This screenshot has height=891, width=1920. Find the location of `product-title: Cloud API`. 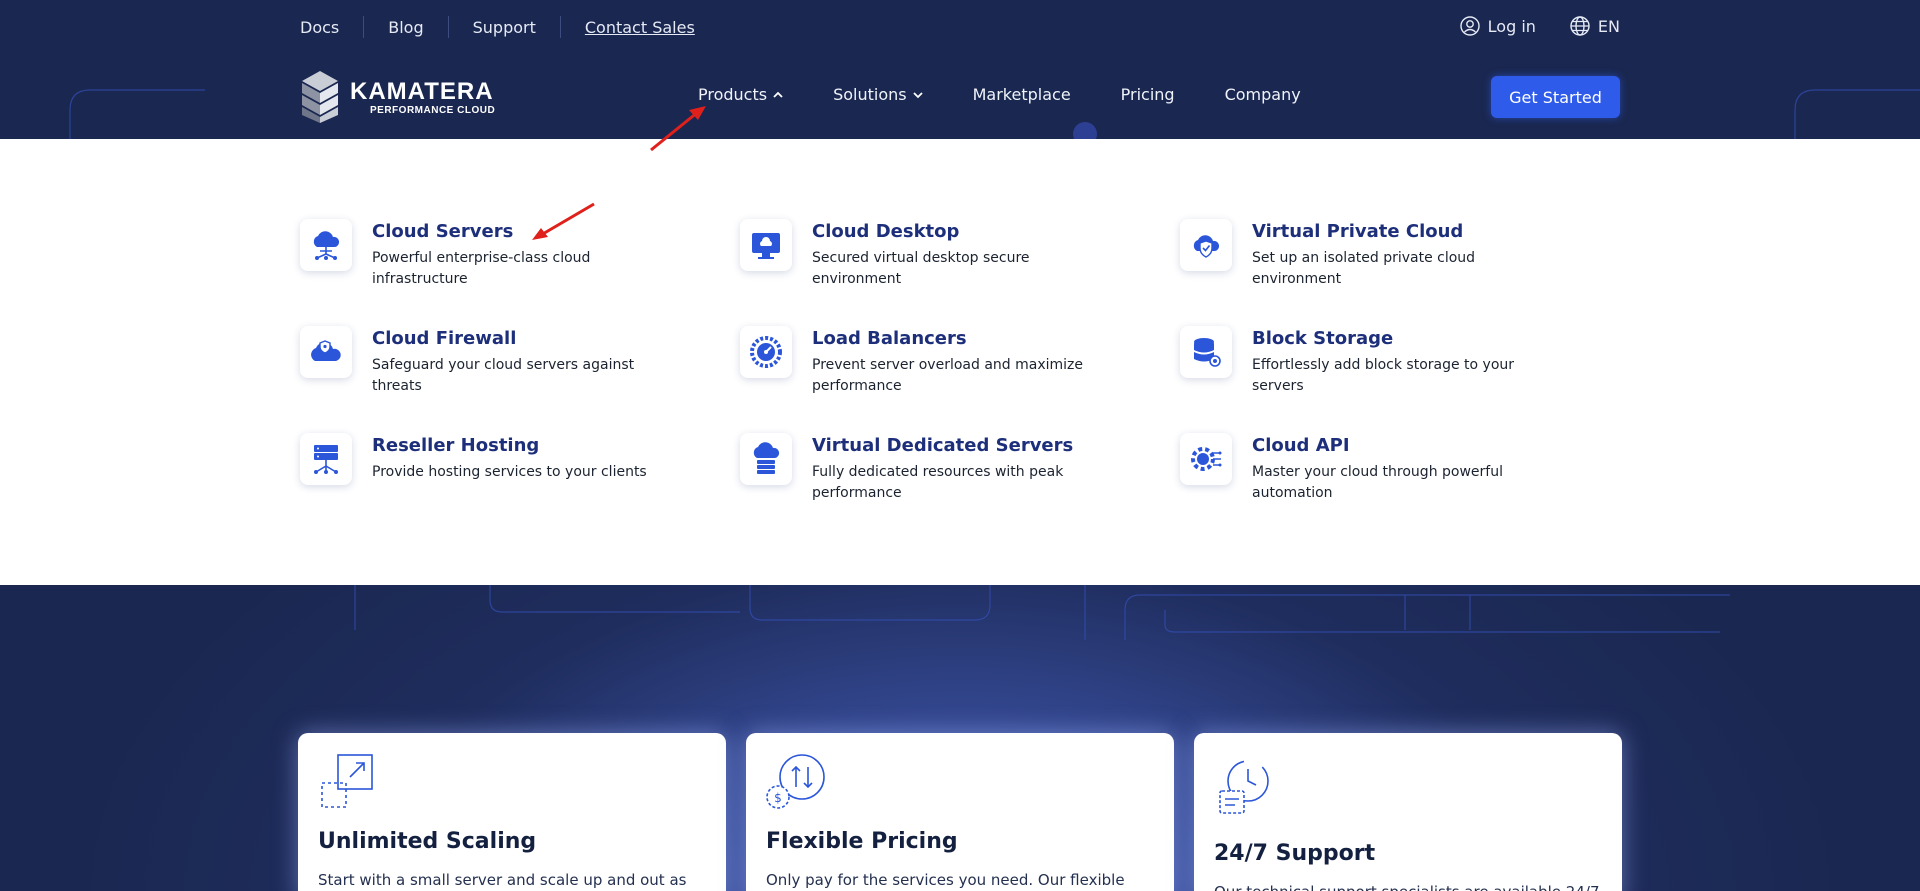

product-title: Cloud API is located at coordinates (1301, 445).